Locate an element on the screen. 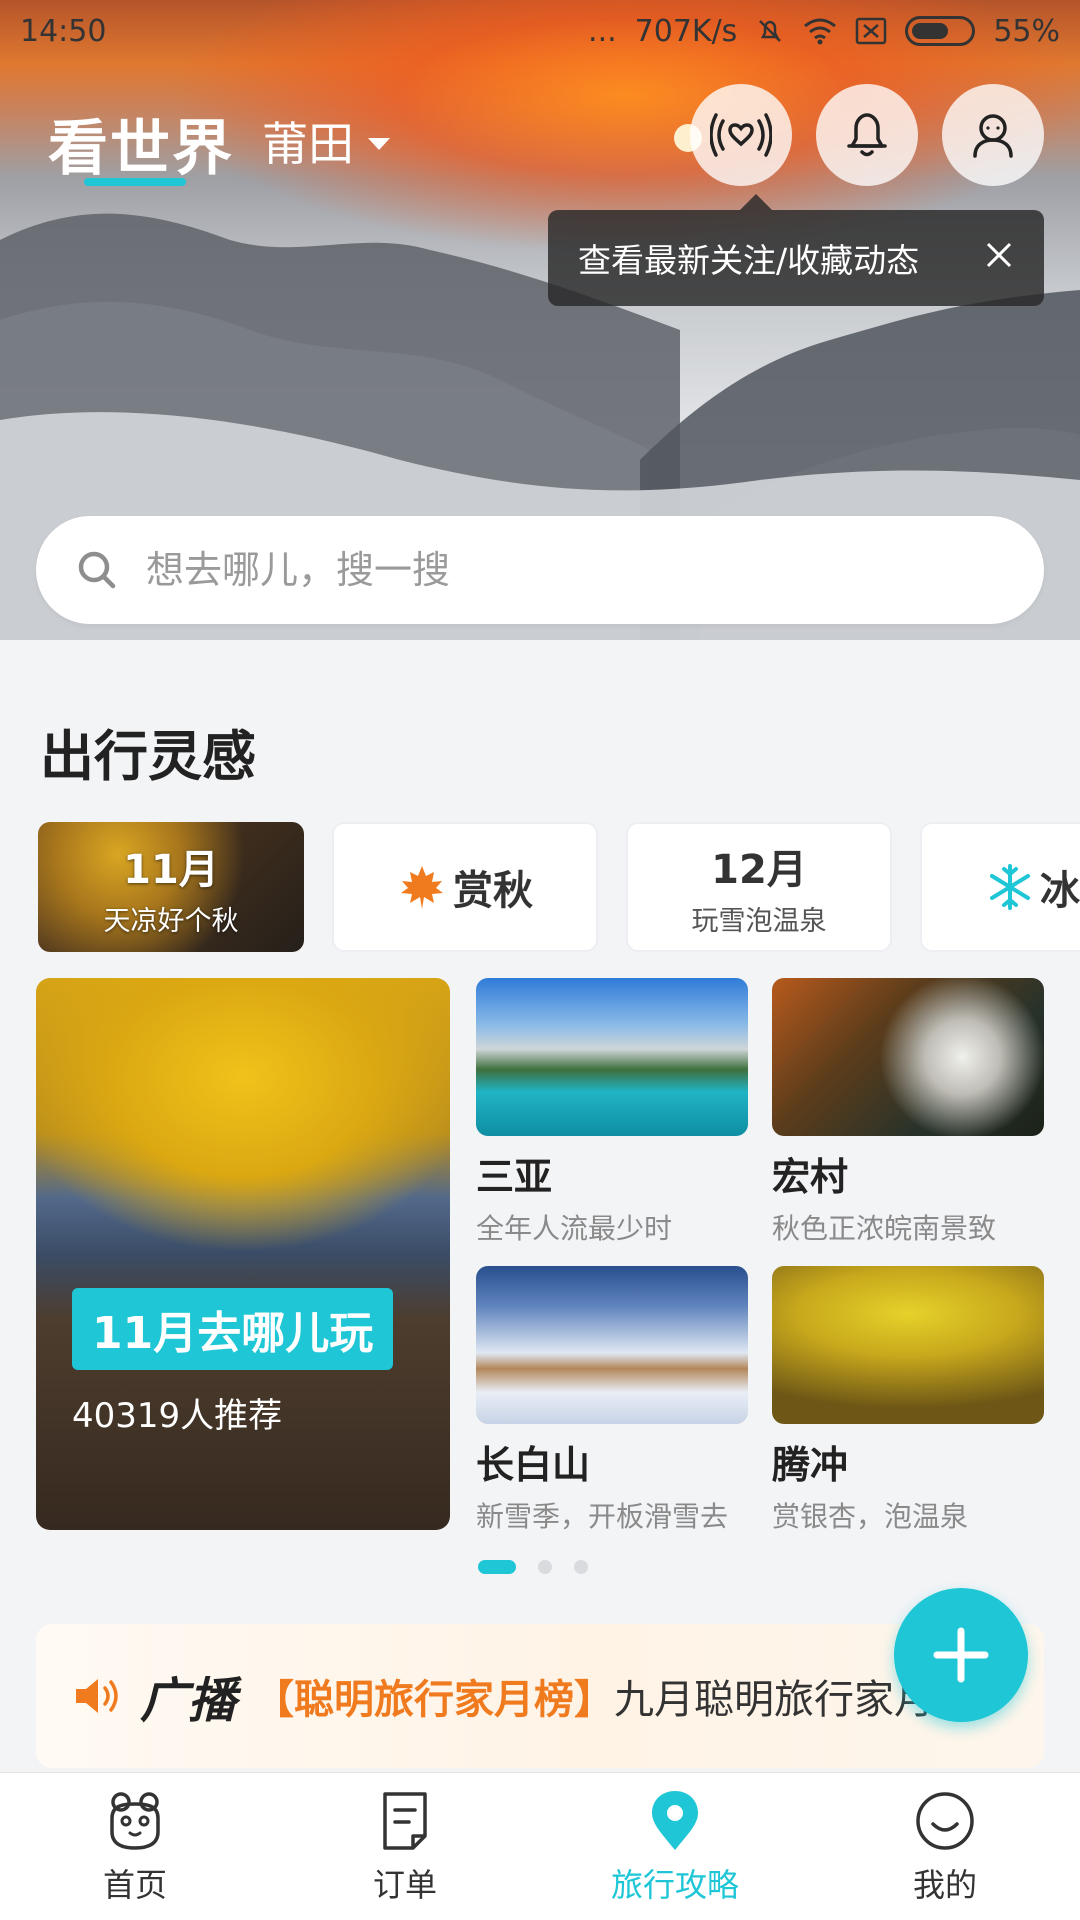  chip-big-label: 赏秋 is located at coordinates (493, 891).